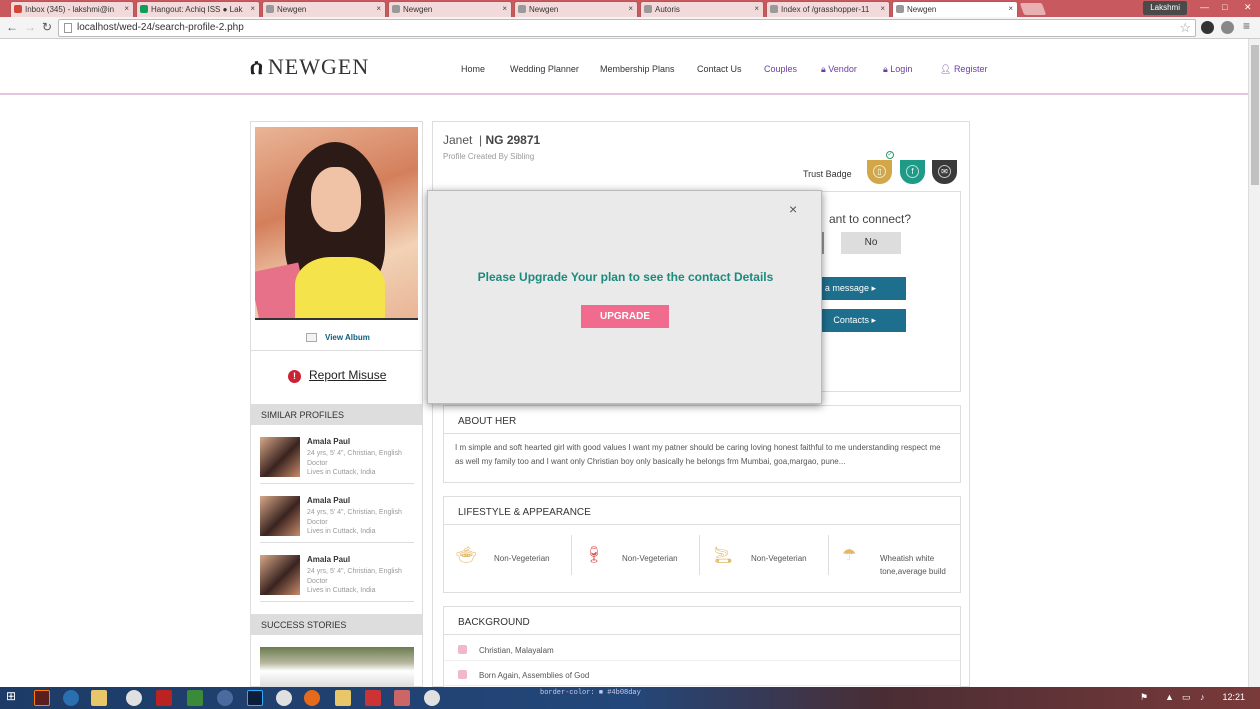  Describe the element at coordinates (466, 555) in the screenshot. I see `food-icon: 🍲︎` at that location.